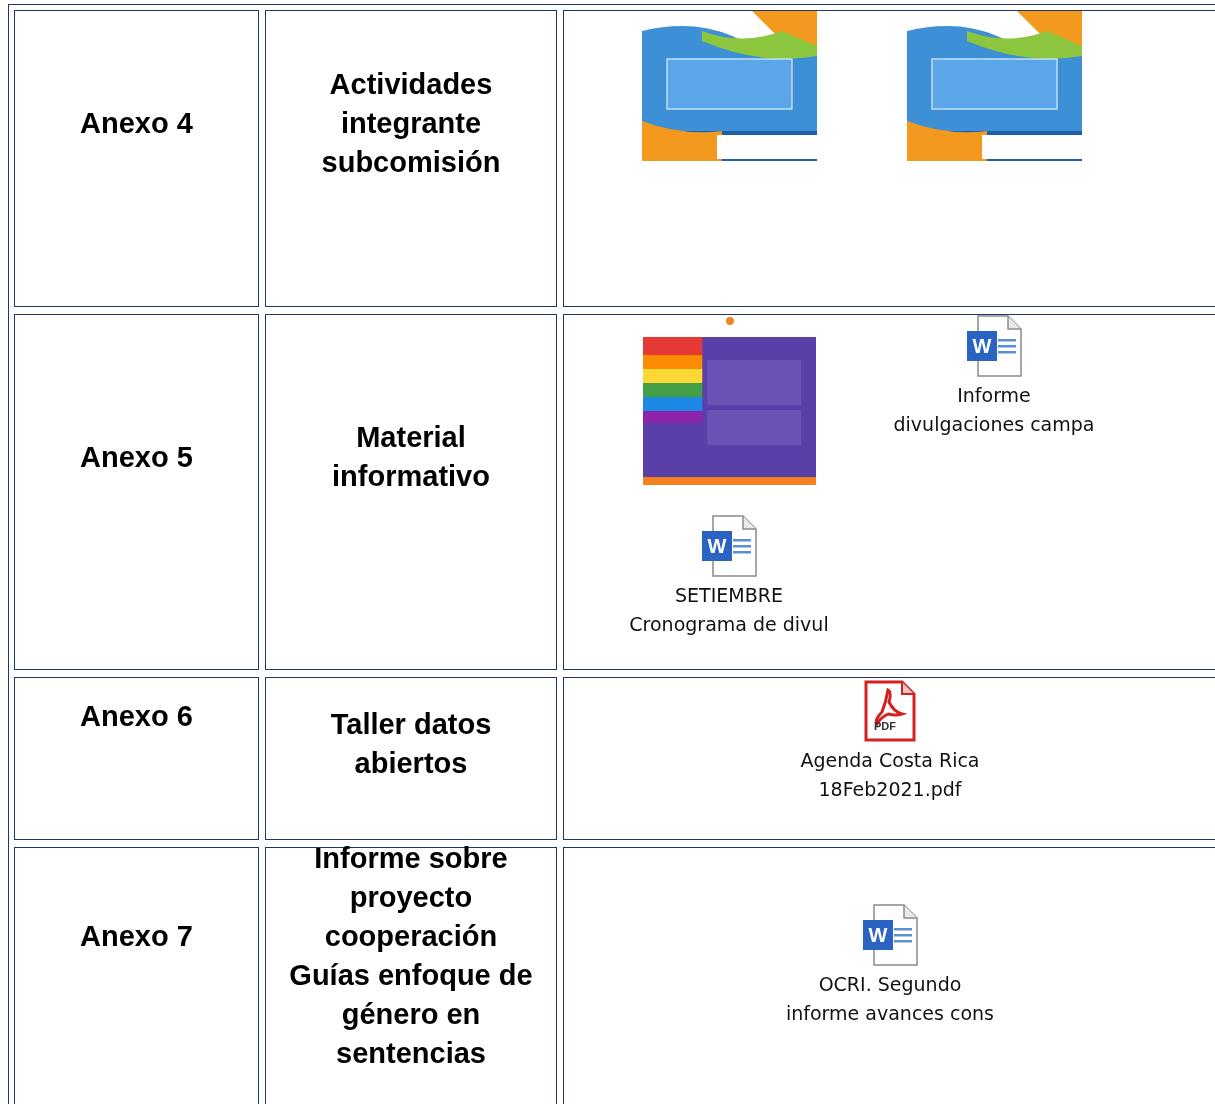 This screenshot has width=1215, height=1104. What do you see at coordinates (885, 726) in the screenshot?
I see `file-type-label: PDF` at bounding box center [885, 726].